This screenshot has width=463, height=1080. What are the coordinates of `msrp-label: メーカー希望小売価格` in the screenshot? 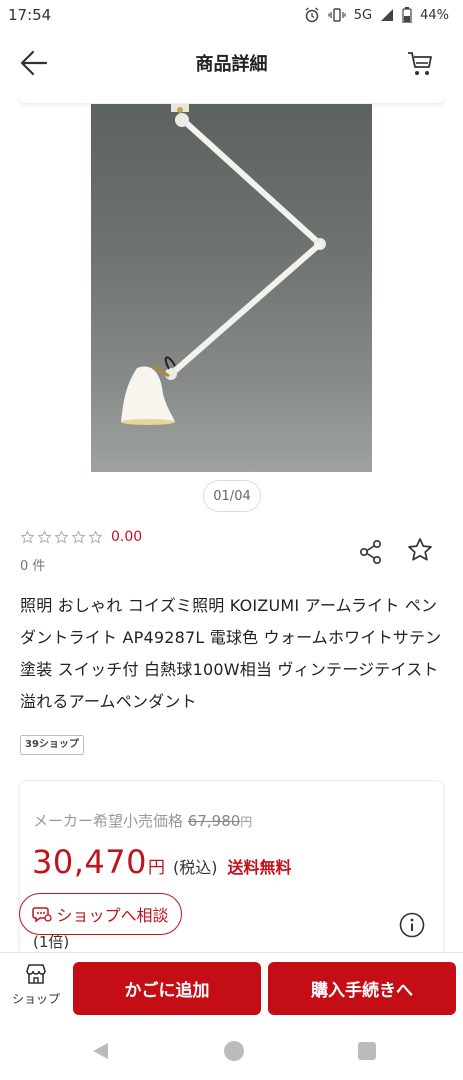 It's located at (108, 821).